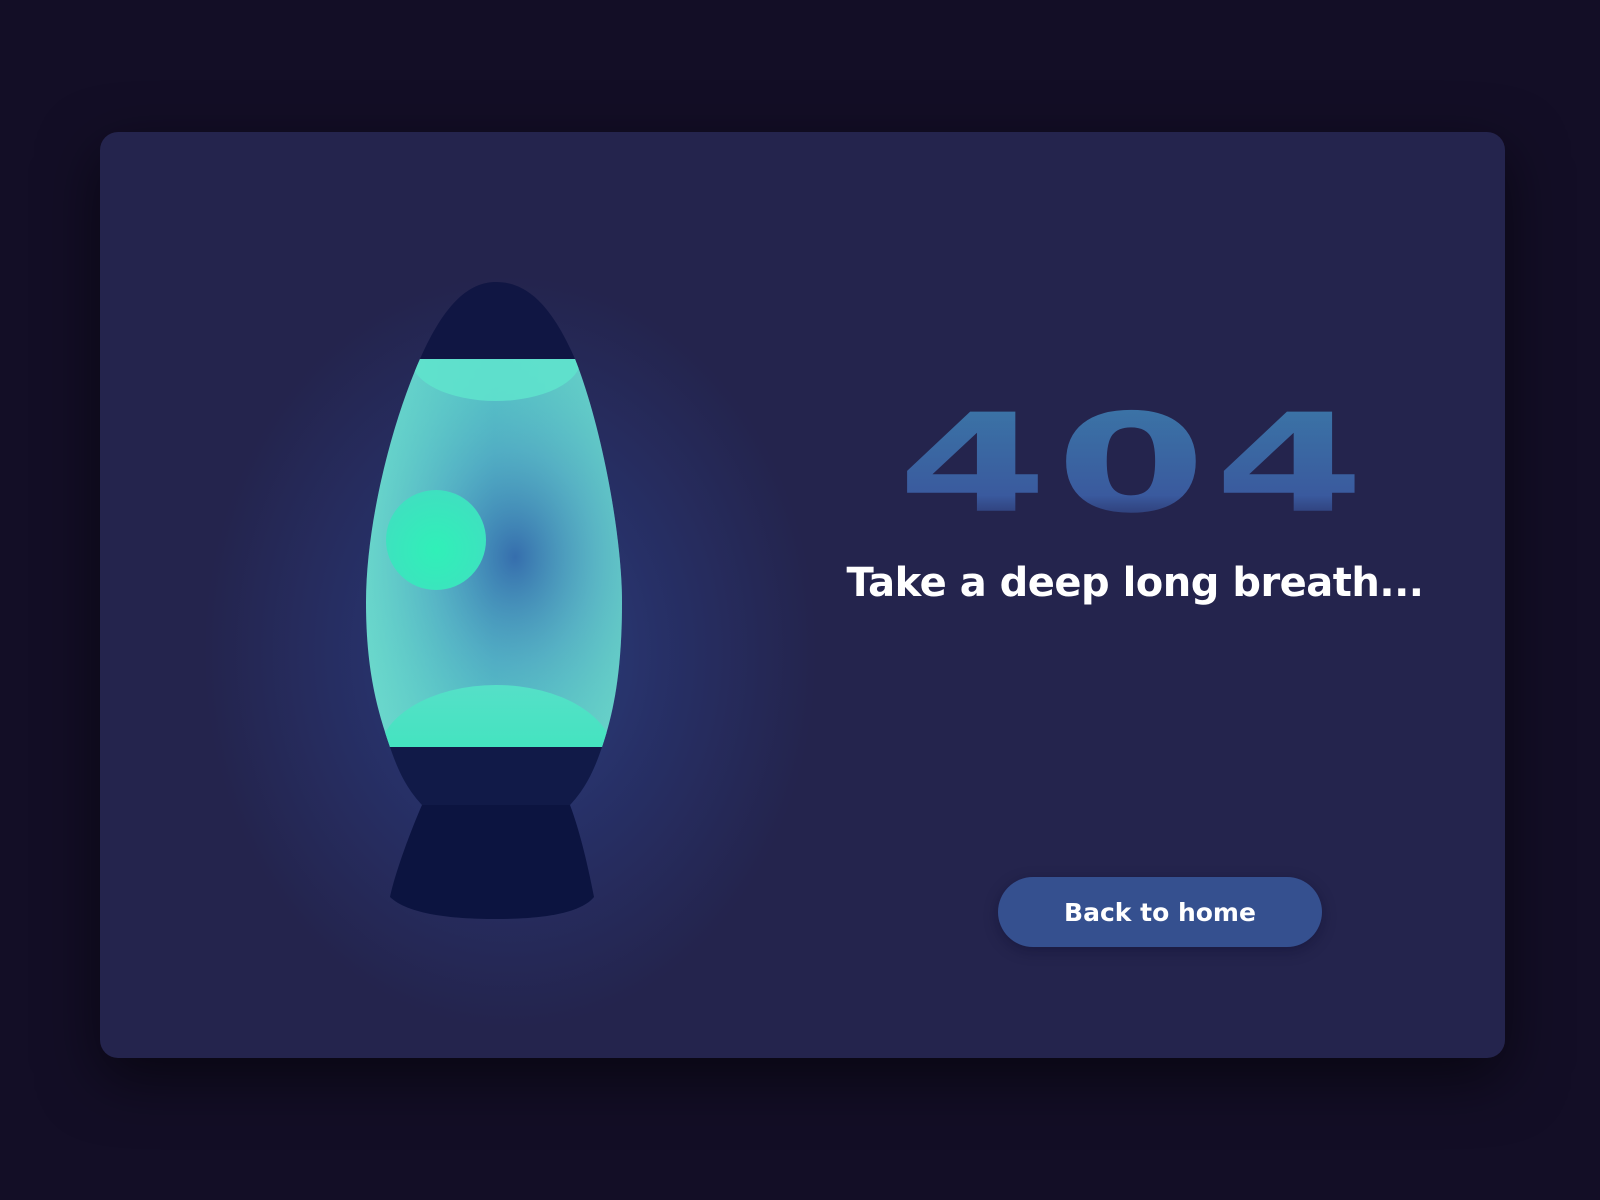 The width and height of the screenshot is (1600, 1200). I want to click on back-to-home-button: Back to home, so click(1160, 912).